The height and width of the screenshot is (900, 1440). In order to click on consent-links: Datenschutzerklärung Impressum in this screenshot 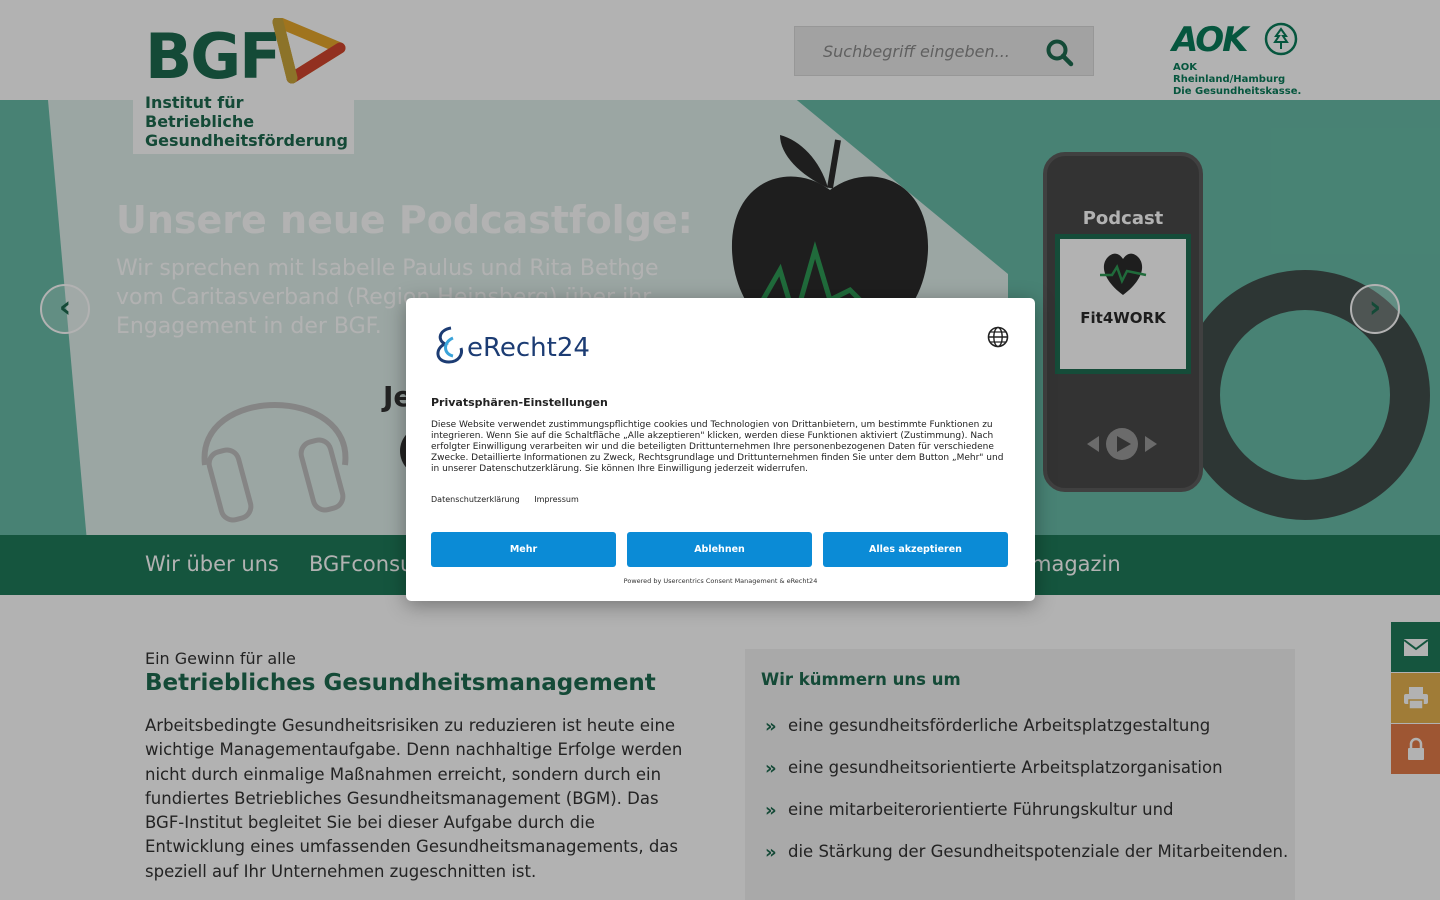, I will do `click(511, 499)`.